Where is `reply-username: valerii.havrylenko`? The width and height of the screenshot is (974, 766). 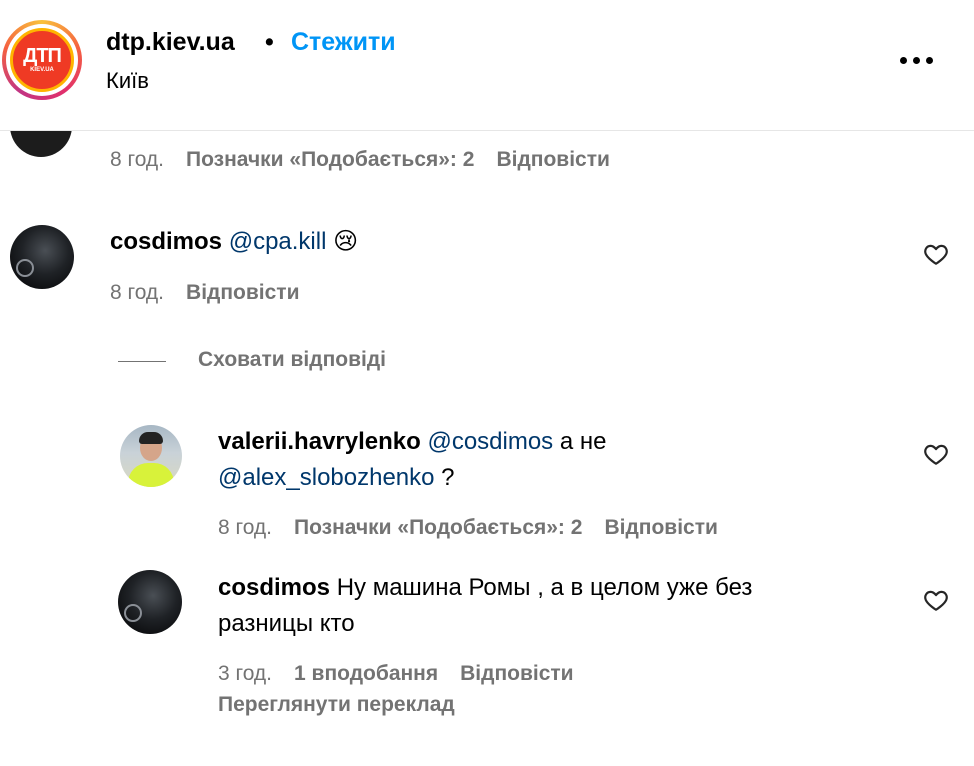
reply-username: valerii.havrylenko is located at coordinates (319, 441).